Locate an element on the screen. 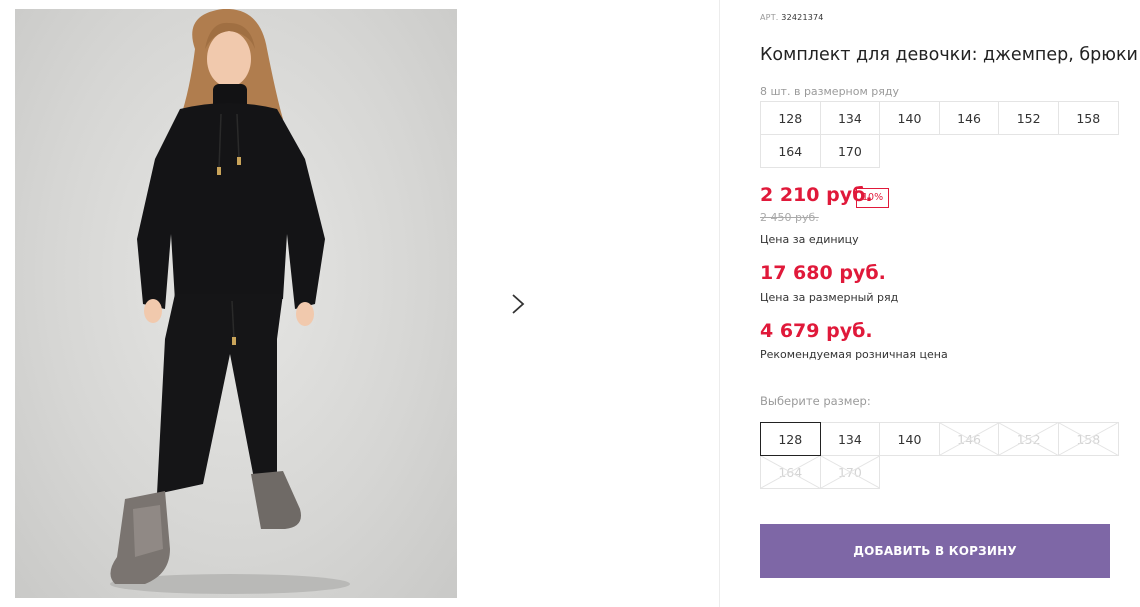 The height and width of the screenshot is (607, 1140). size-row-cell: 164 is located at coordinates (790, 151).